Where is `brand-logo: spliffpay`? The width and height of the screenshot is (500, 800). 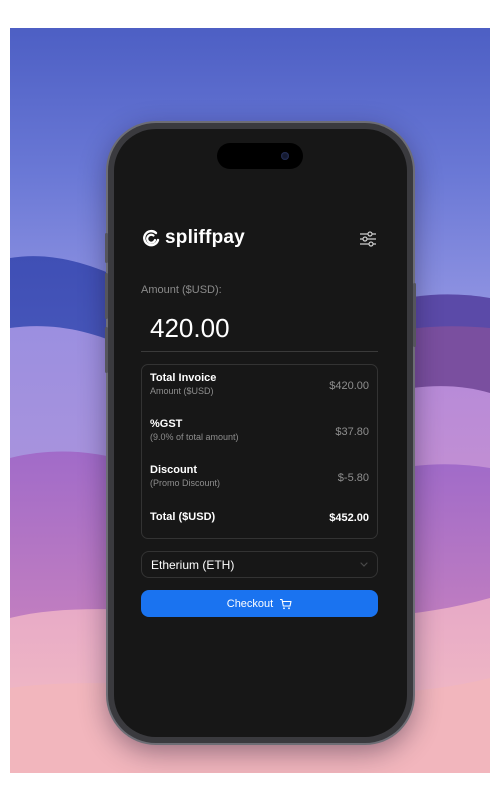
brand-logo: spliffpay is located at coordinates (193, 238).